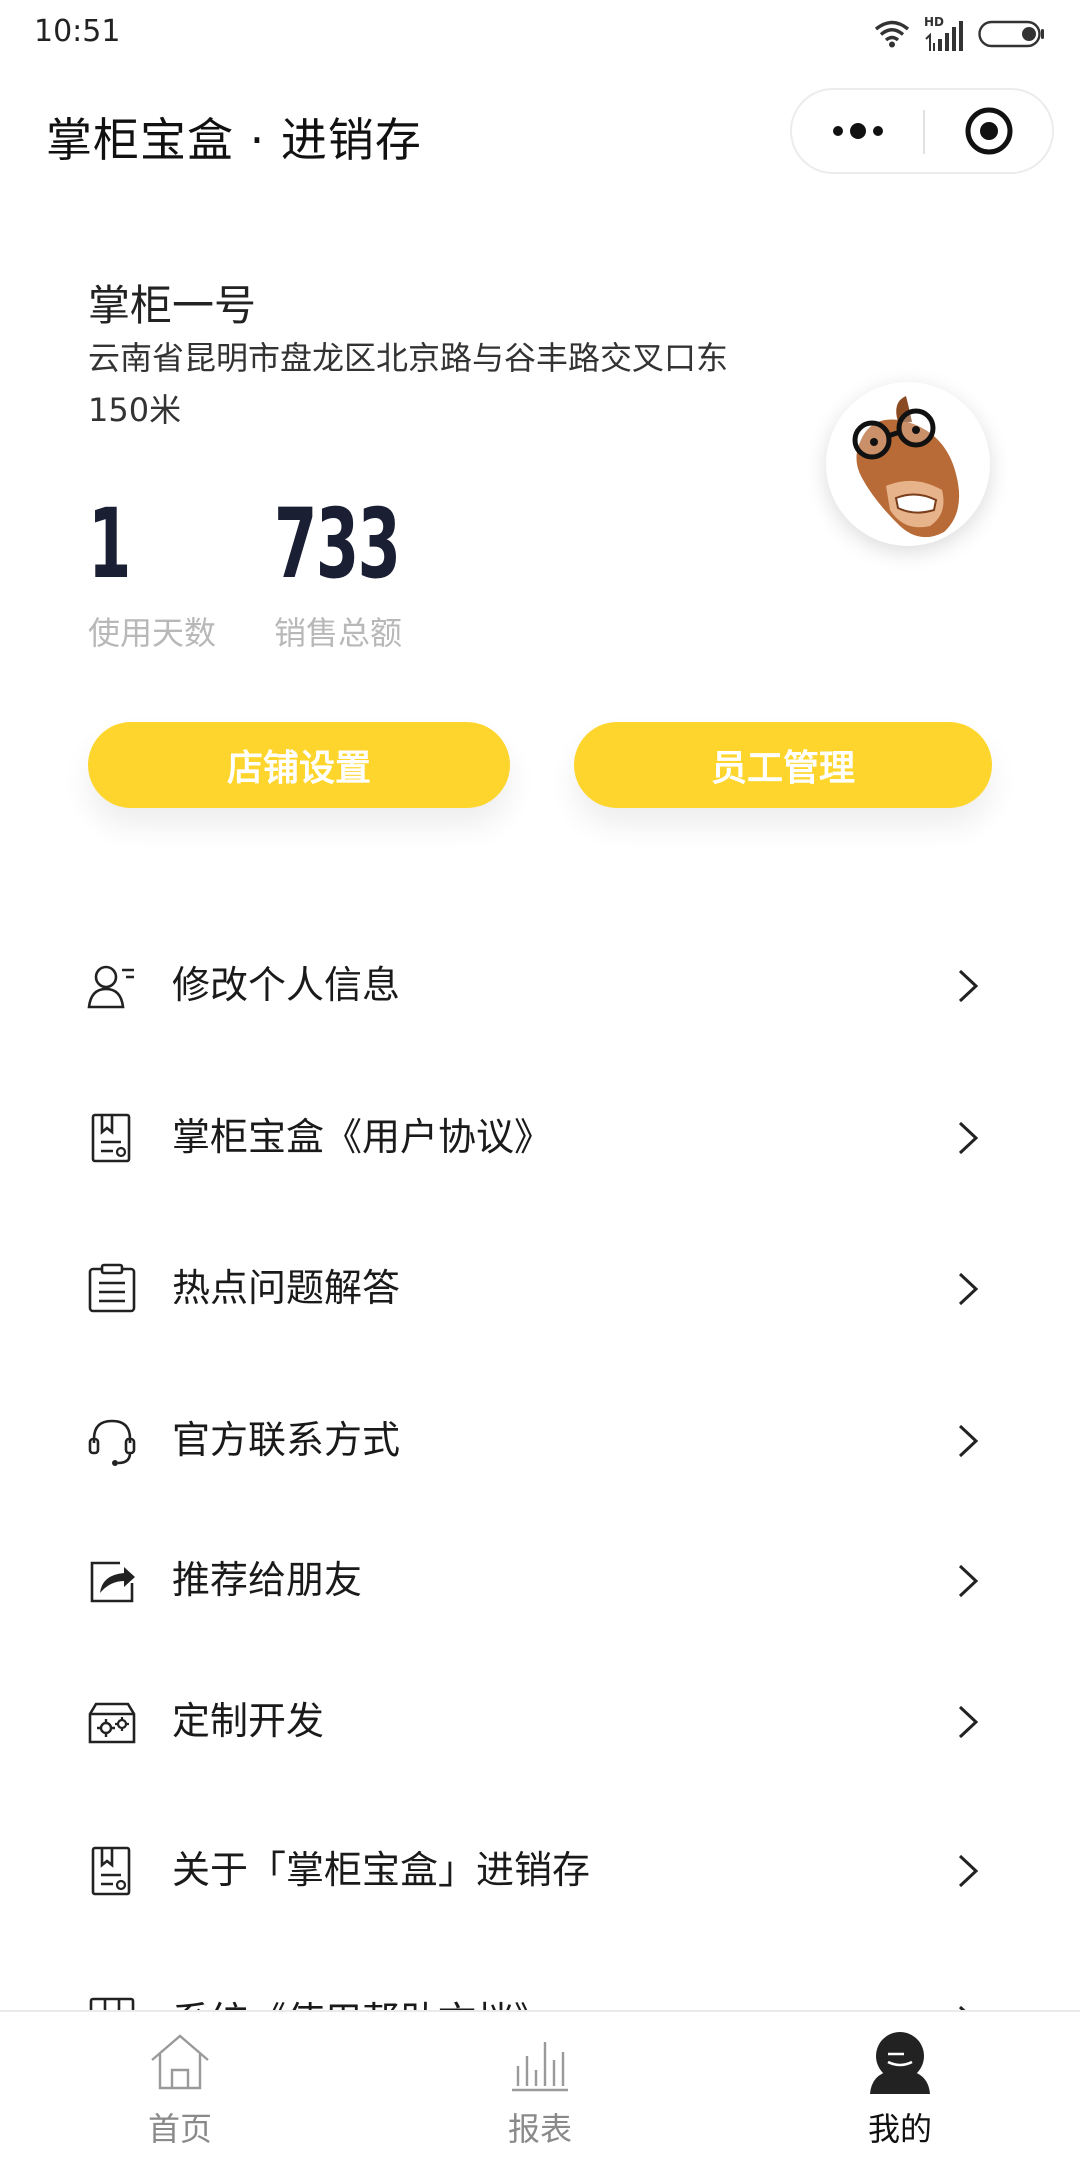  What do you see at coordinates (540, 2067) in the screenshot?
I see `chart-icon` at bounding box center [540, 2067].